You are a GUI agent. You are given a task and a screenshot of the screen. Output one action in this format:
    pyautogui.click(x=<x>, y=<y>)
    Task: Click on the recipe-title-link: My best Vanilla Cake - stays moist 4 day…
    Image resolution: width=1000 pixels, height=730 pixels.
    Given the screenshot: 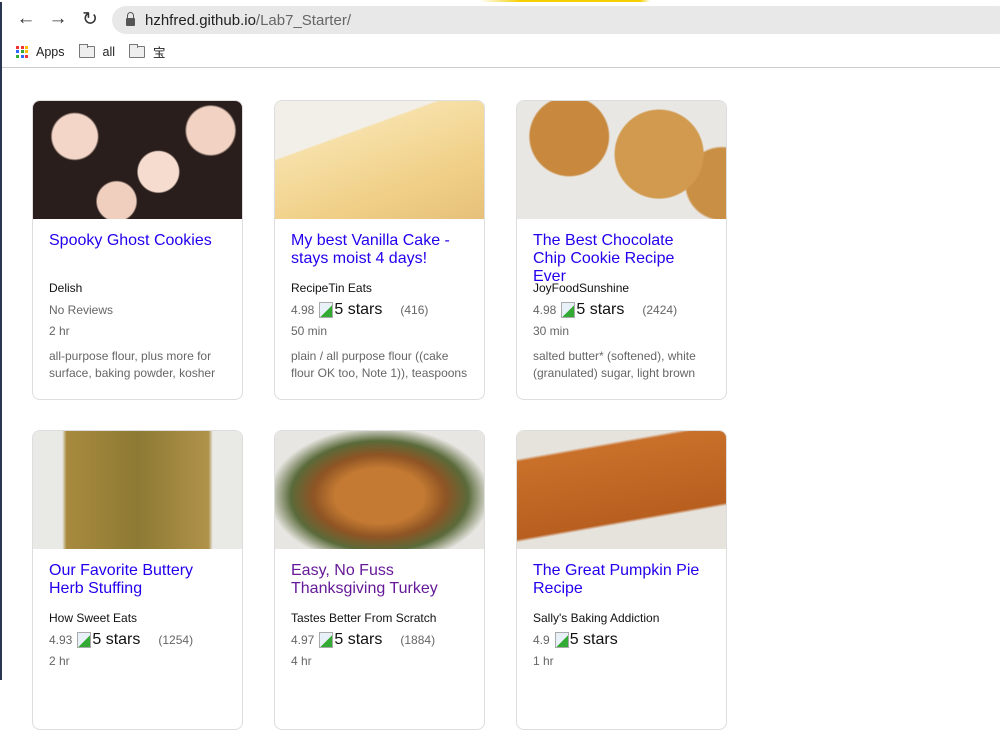 What is the action you would take?
    pyautogui.click(x=379, y=256)
    